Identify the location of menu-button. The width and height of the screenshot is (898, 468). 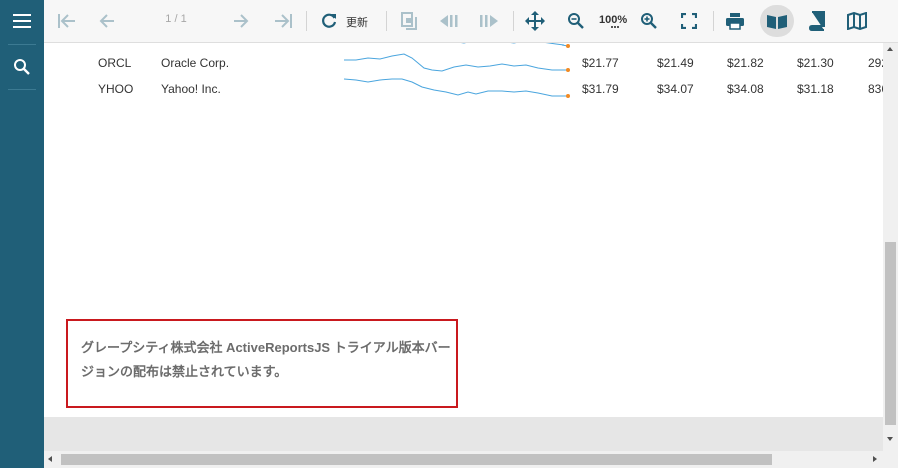
(22, 21).